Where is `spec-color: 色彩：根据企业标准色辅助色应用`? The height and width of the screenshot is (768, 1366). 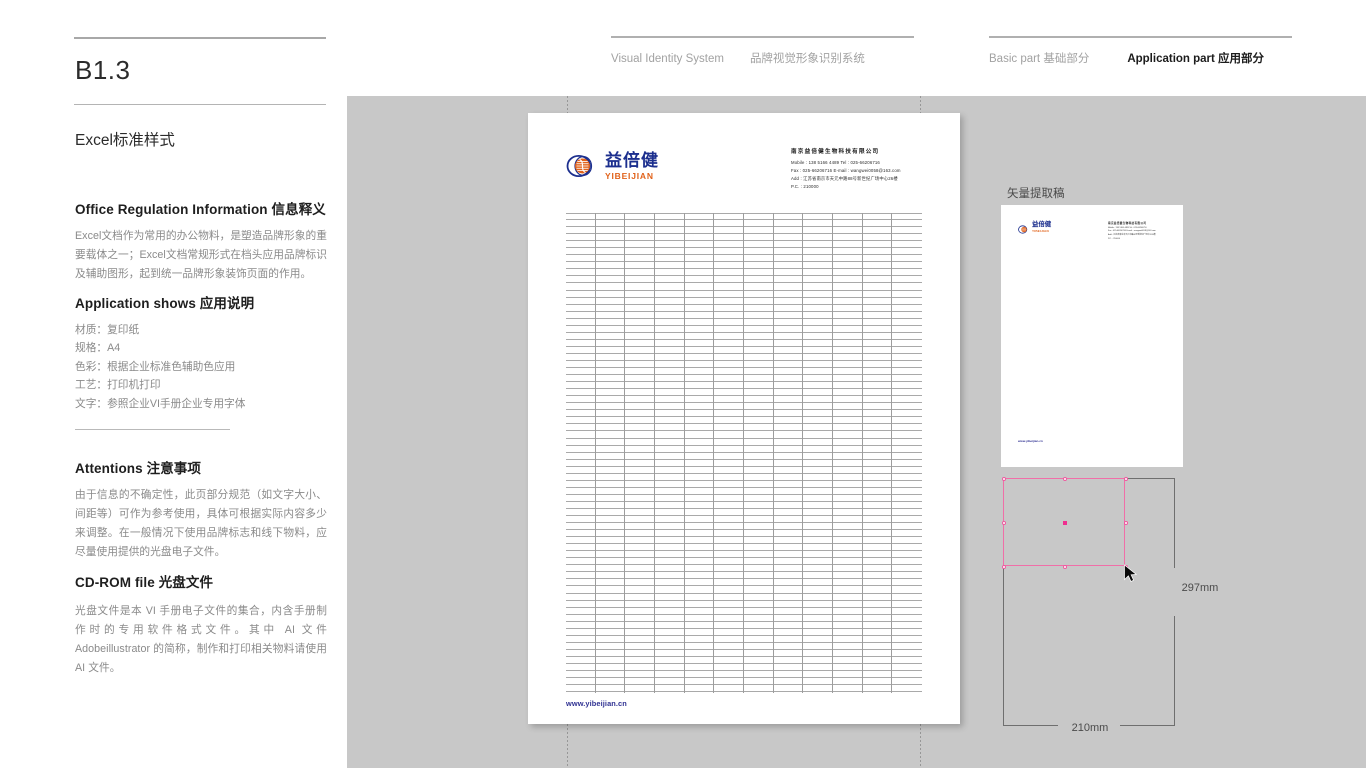 spec-color: 色彩：根据企业标准色辅助色应用 is located at coordinates (155, 366).